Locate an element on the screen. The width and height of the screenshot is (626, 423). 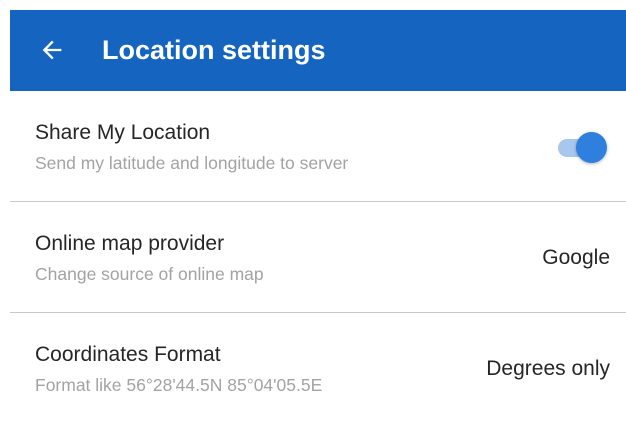
setting-value: Google is located at coordinates (576, 257).